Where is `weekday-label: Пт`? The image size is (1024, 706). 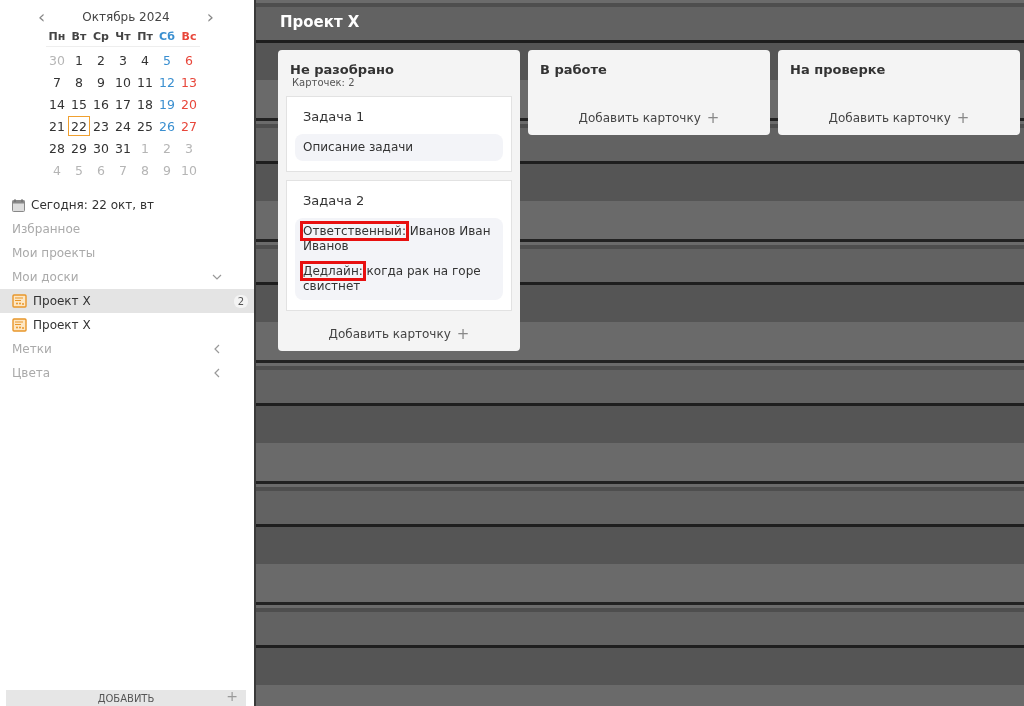
weekday-label: Пт is located at coordinates (145, 38).